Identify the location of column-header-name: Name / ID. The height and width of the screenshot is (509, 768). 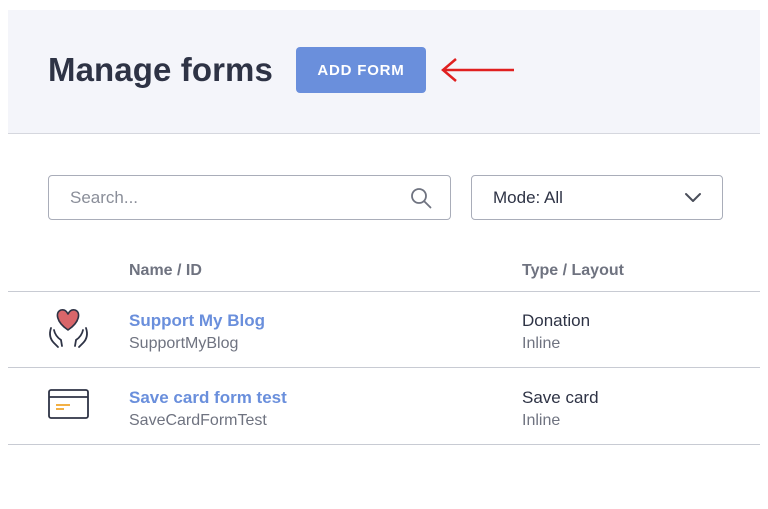
(165, 270).